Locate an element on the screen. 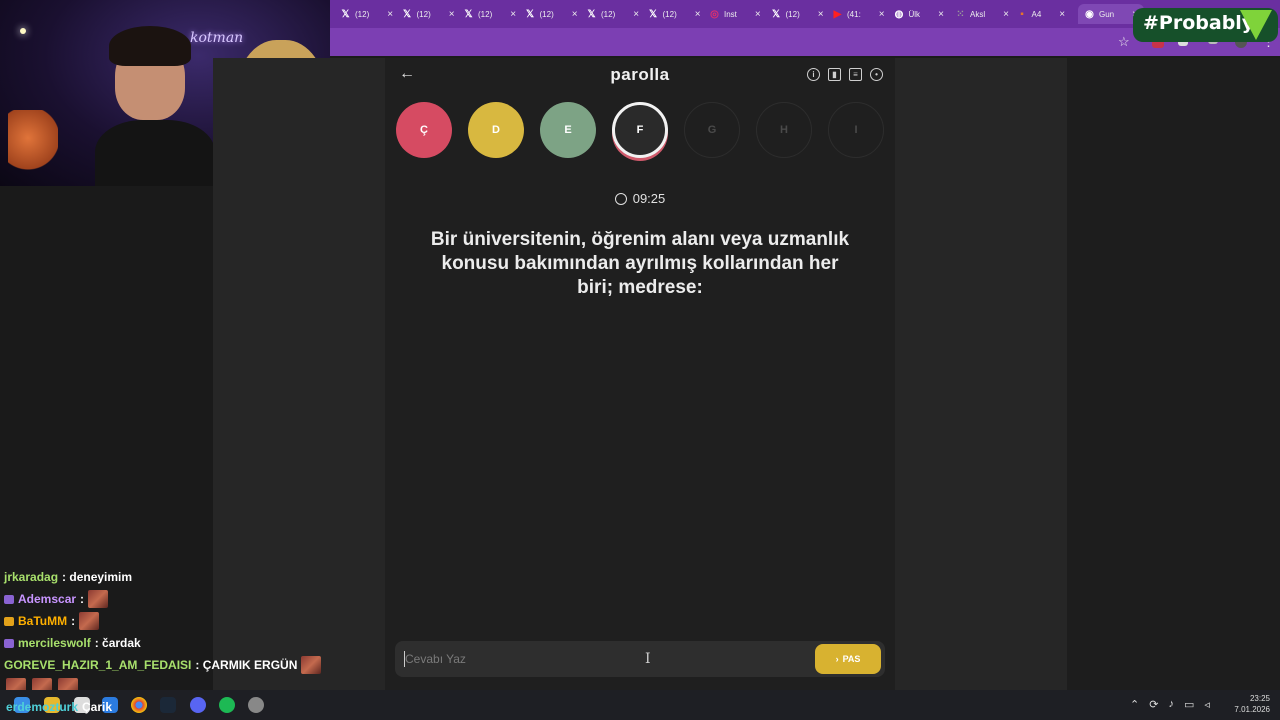 This screenshot has width=1280, height=720. chat-username: jrkaradag is located at coordinates (31, 577).